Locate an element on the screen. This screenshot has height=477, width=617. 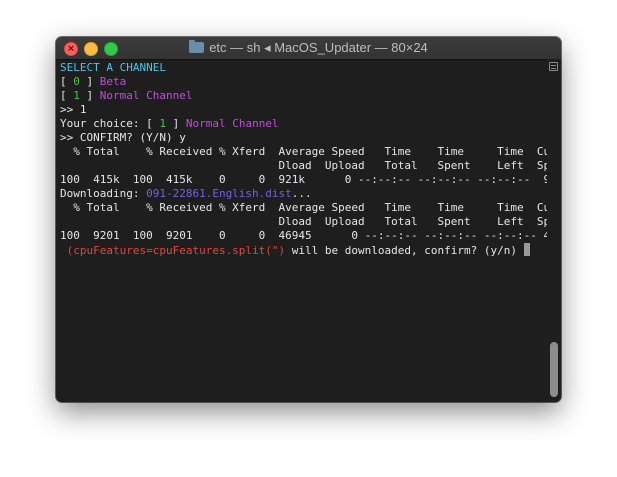
terminal-line: >> CONFIRM? (Y/N) y is located at coordinates (302, 138).